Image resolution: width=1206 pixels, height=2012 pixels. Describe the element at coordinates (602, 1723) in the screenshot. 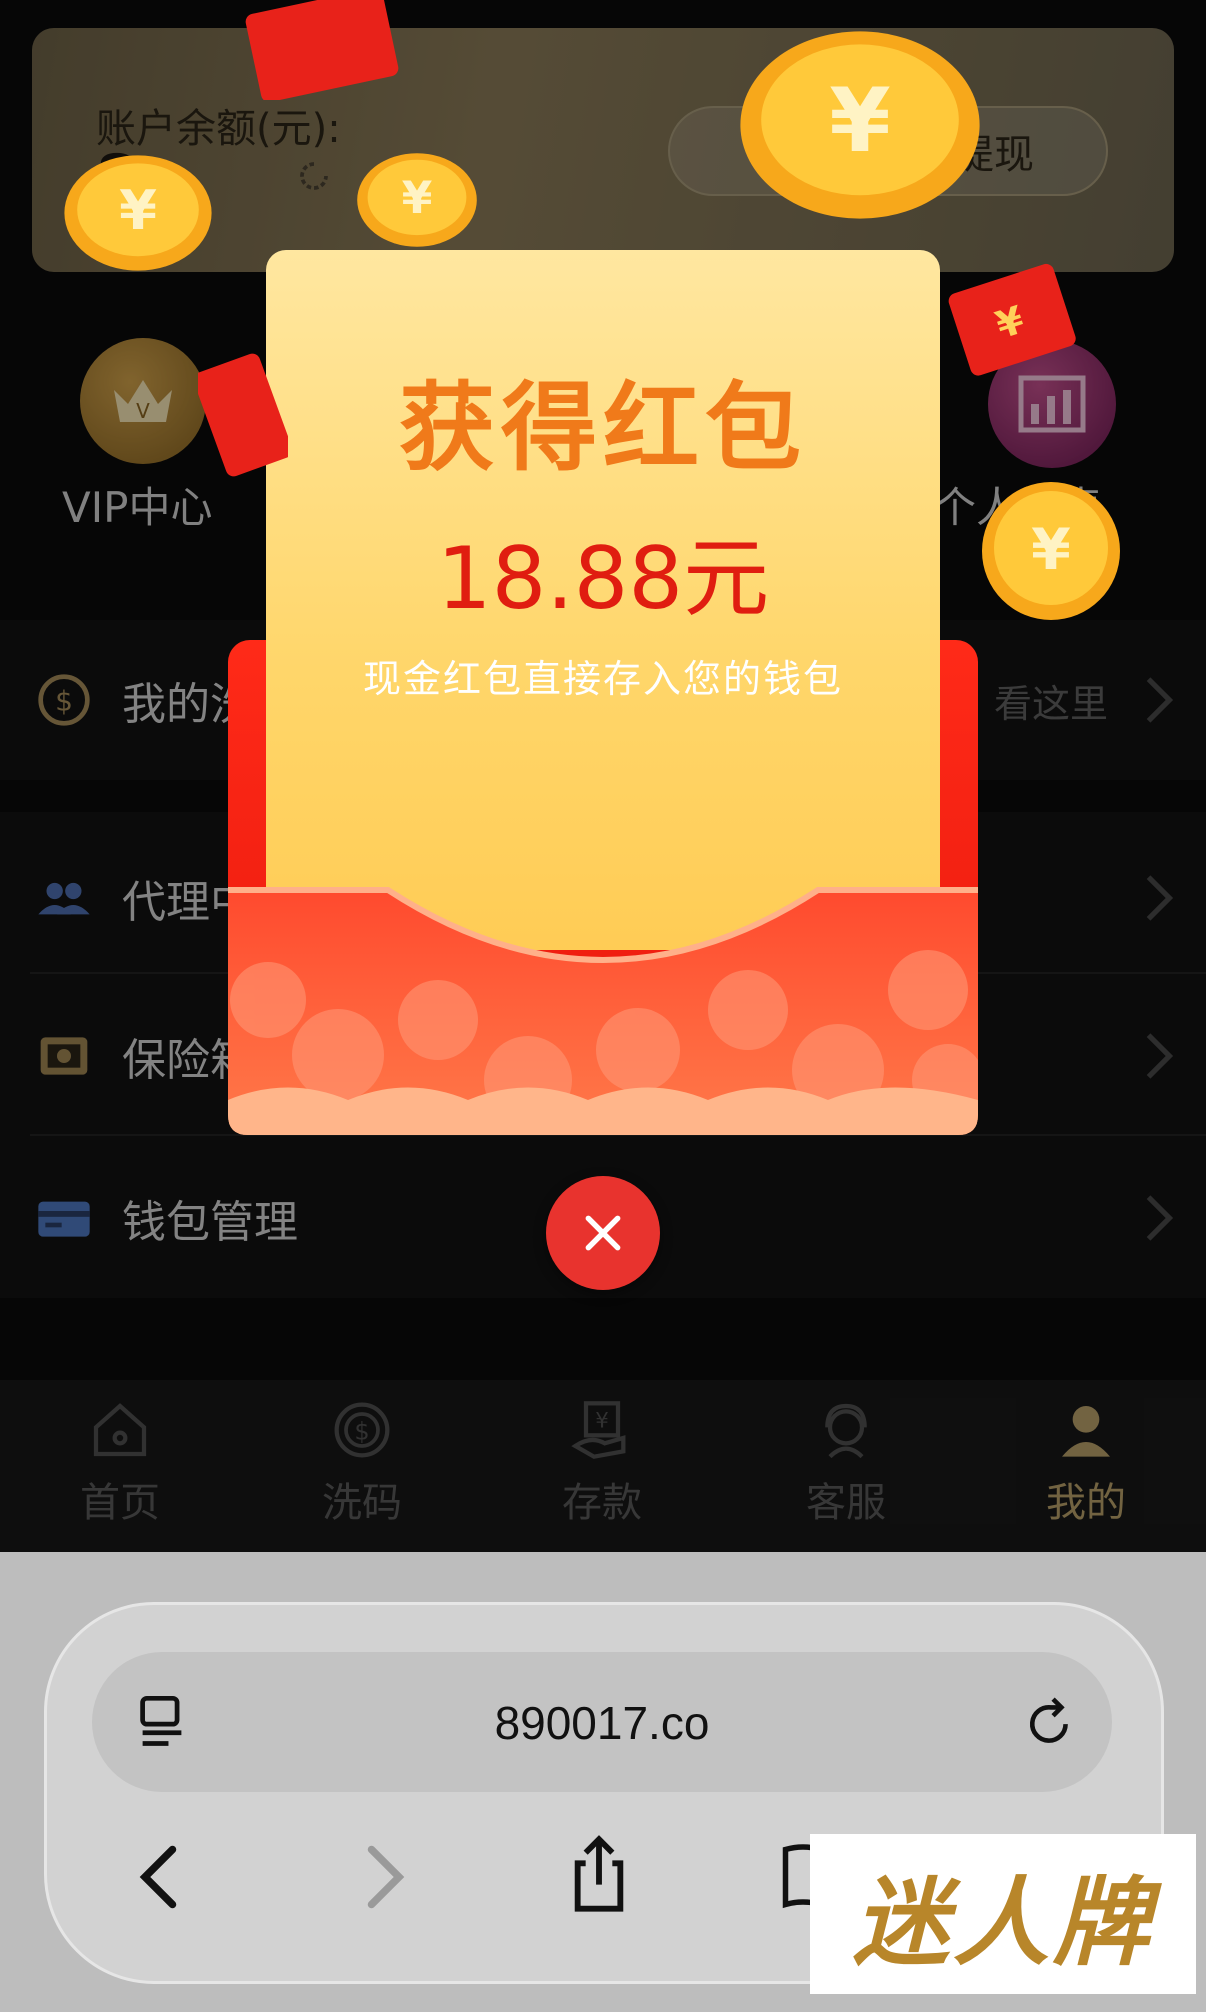

I see `url-text: 890017.co` at that location.